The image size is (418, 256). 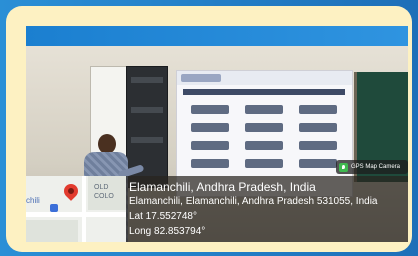 What do you see at coordinates (104, 196) in the screenshot?
I see `map-label-area: COLO` at bounding box center [104, 196].